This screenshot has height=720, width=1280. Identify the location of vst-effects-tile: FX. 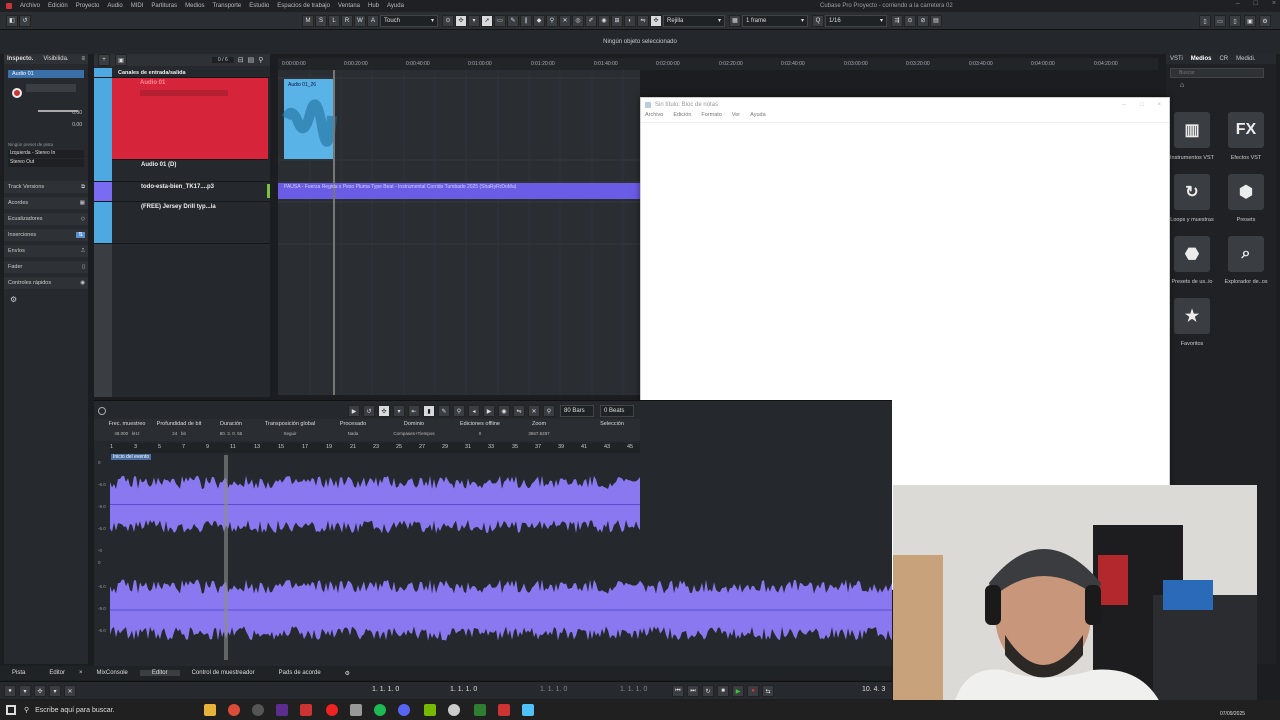
(1246, 130).